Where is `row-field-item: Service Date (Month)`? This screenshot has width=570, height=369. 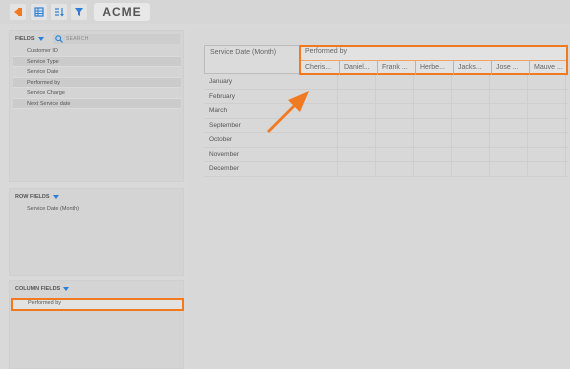 row-field-item: Service Date (Month) is located at coordinates (97, 209).